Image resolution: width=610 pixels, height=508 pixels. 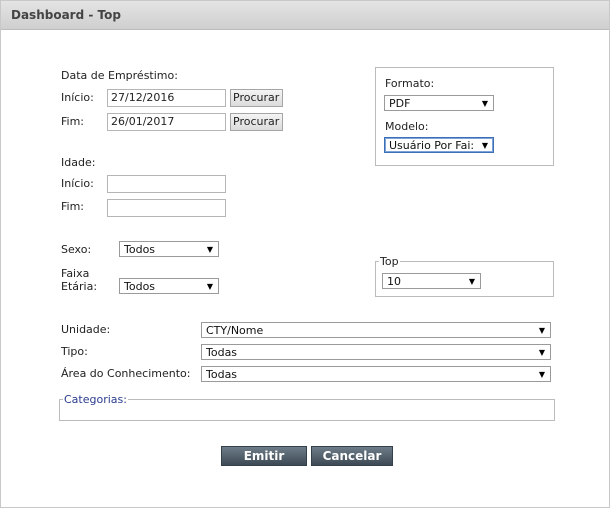 I want to click on idade-inicio-label: Início:, so click(x=77, y=183).